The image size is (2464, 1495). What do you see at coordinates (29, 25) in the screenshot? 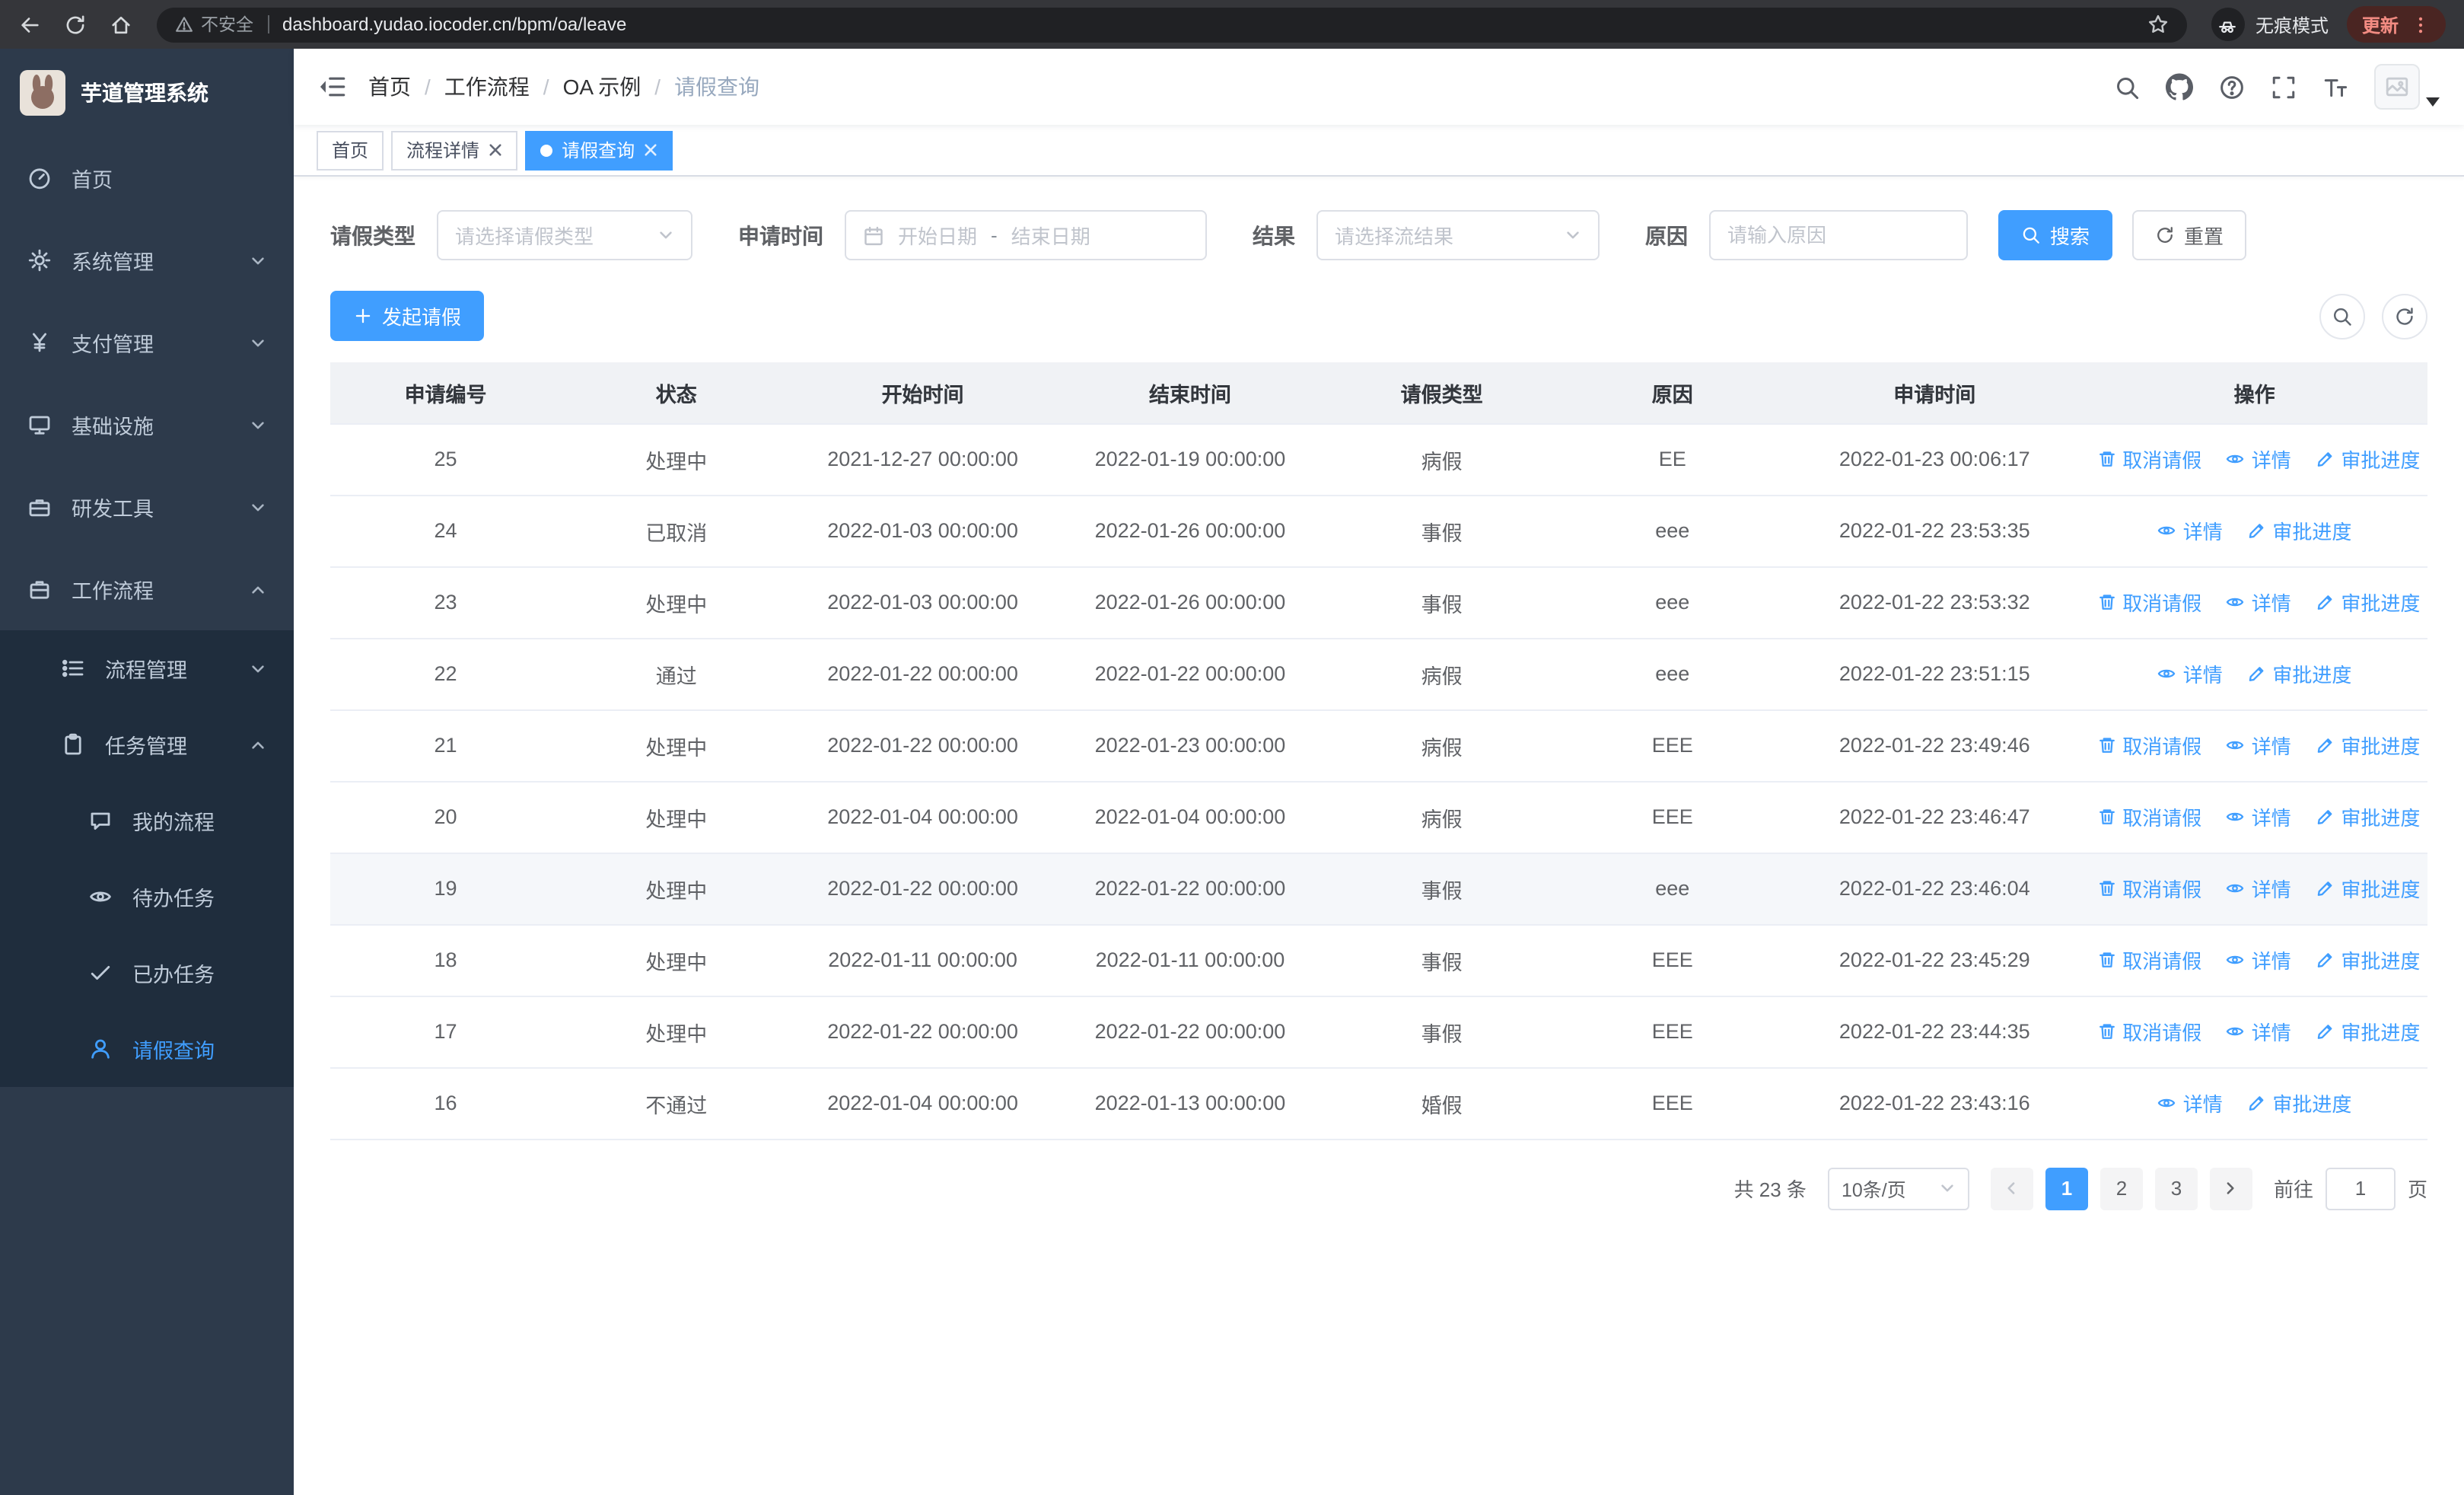
I see `back-icon` at bounding box center [29, 25].